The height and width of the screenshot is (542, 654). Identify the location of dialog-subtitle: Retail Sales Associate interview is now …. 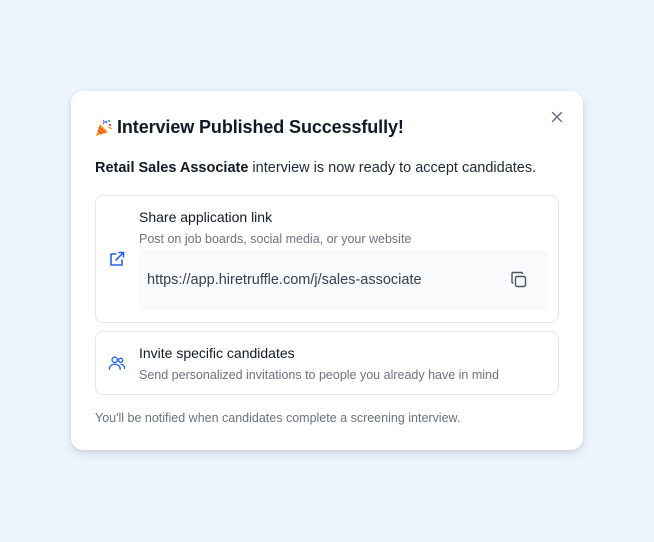
(329, 168).